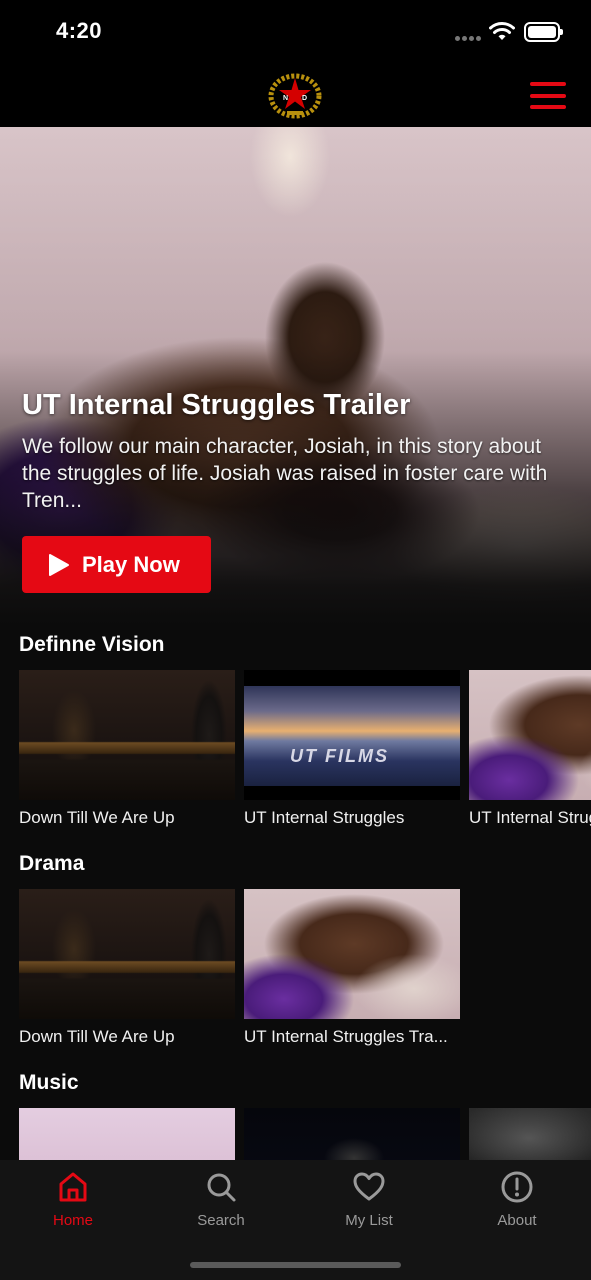  What do you see at coordinates (369, 1205) in the screenshot?
I see `tab-my-list: My List` at bounding box center [369, 1205].